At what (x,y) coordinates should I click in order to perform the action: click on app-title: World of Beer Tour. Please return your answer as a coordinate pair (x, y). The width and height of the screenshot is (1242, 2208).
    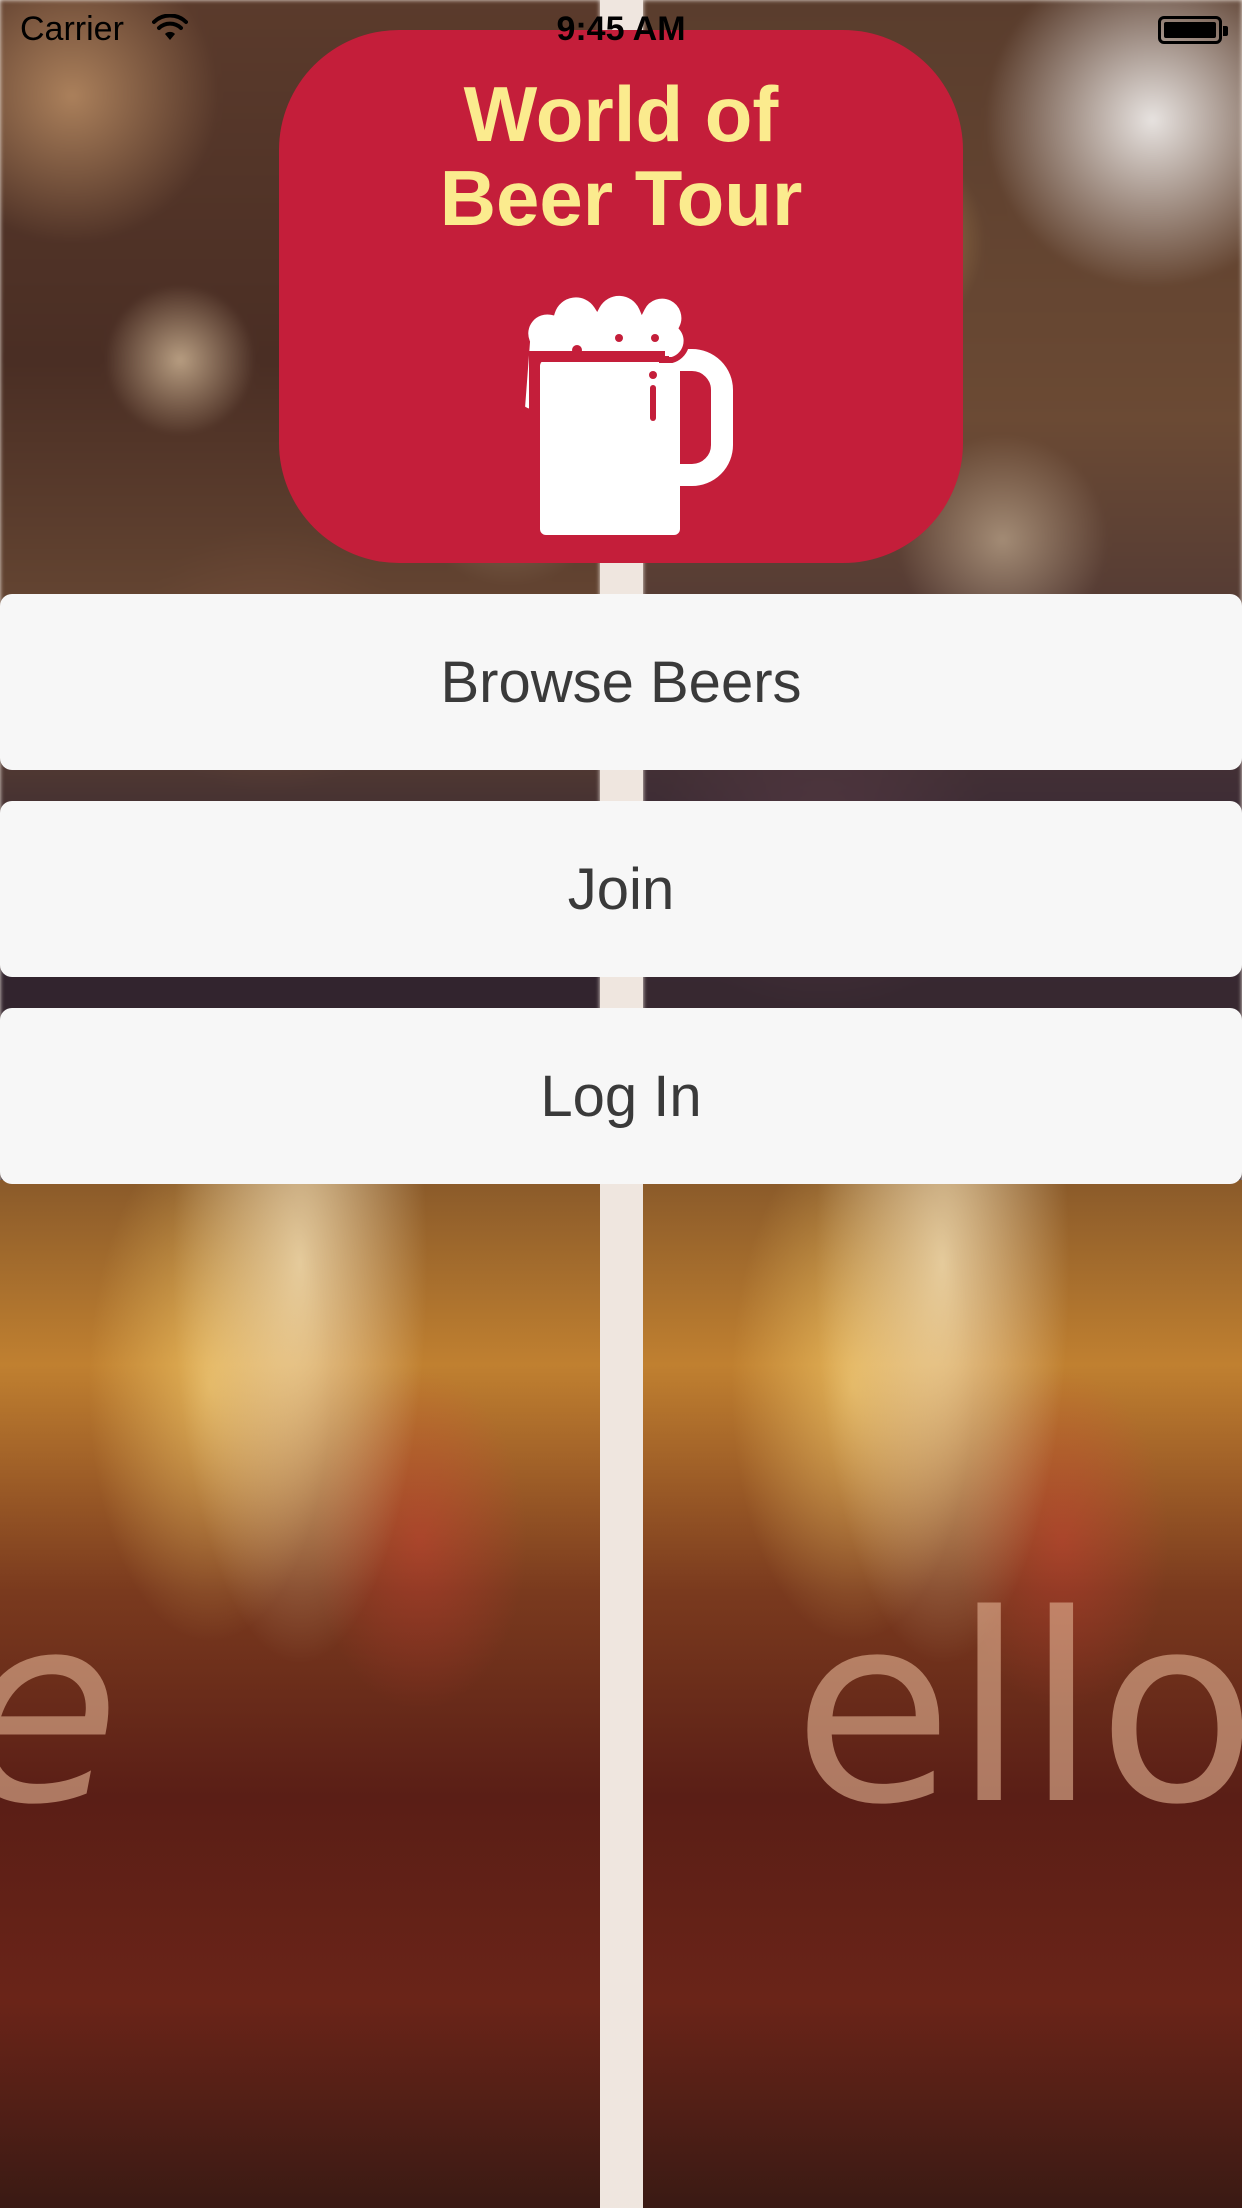
    Looking at the image, I should click on (621, 156).